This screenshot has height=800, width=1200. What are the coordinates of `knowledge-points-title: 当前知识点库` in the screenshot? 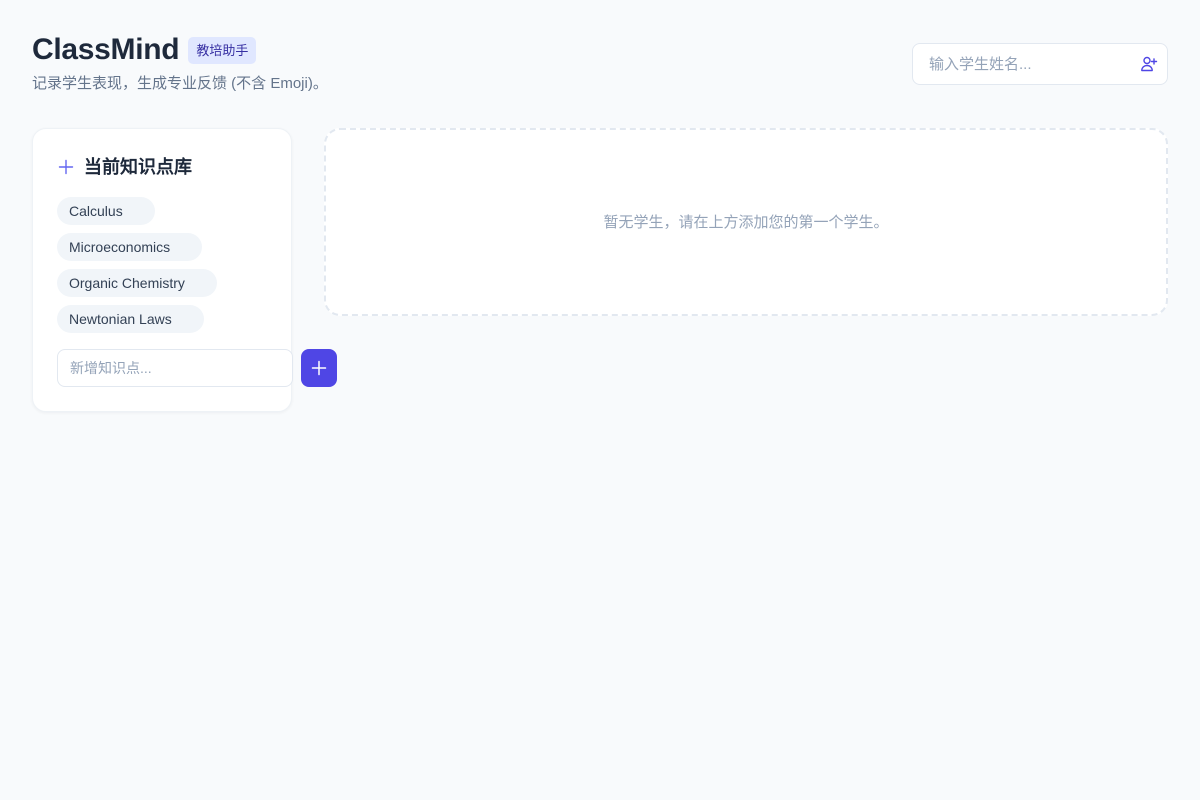 It's located at (138, 167).